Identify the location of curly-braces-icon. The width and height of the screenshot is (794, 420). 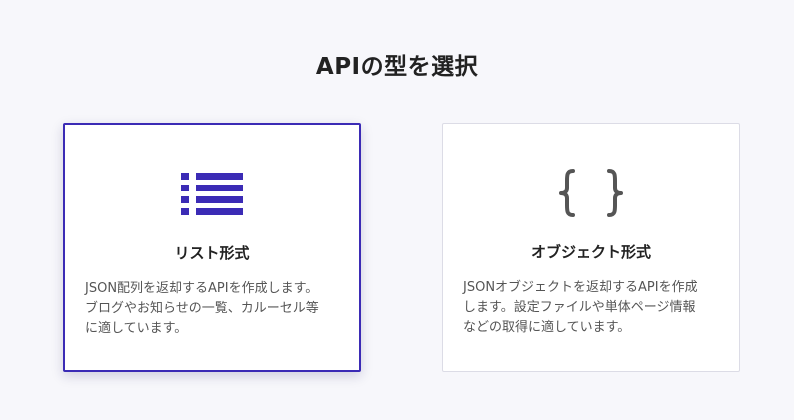
(591, 193).